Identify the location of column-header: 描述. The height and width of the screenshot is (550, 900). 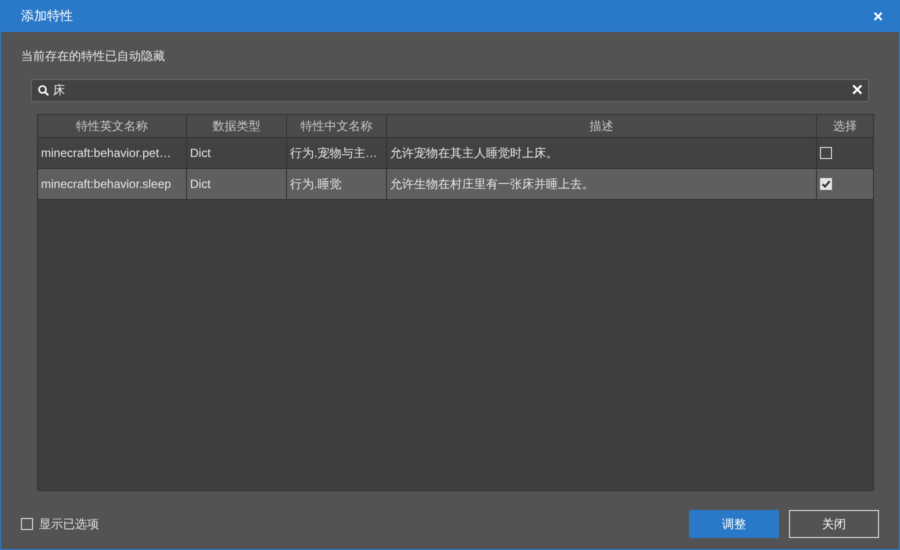
(602, 126).